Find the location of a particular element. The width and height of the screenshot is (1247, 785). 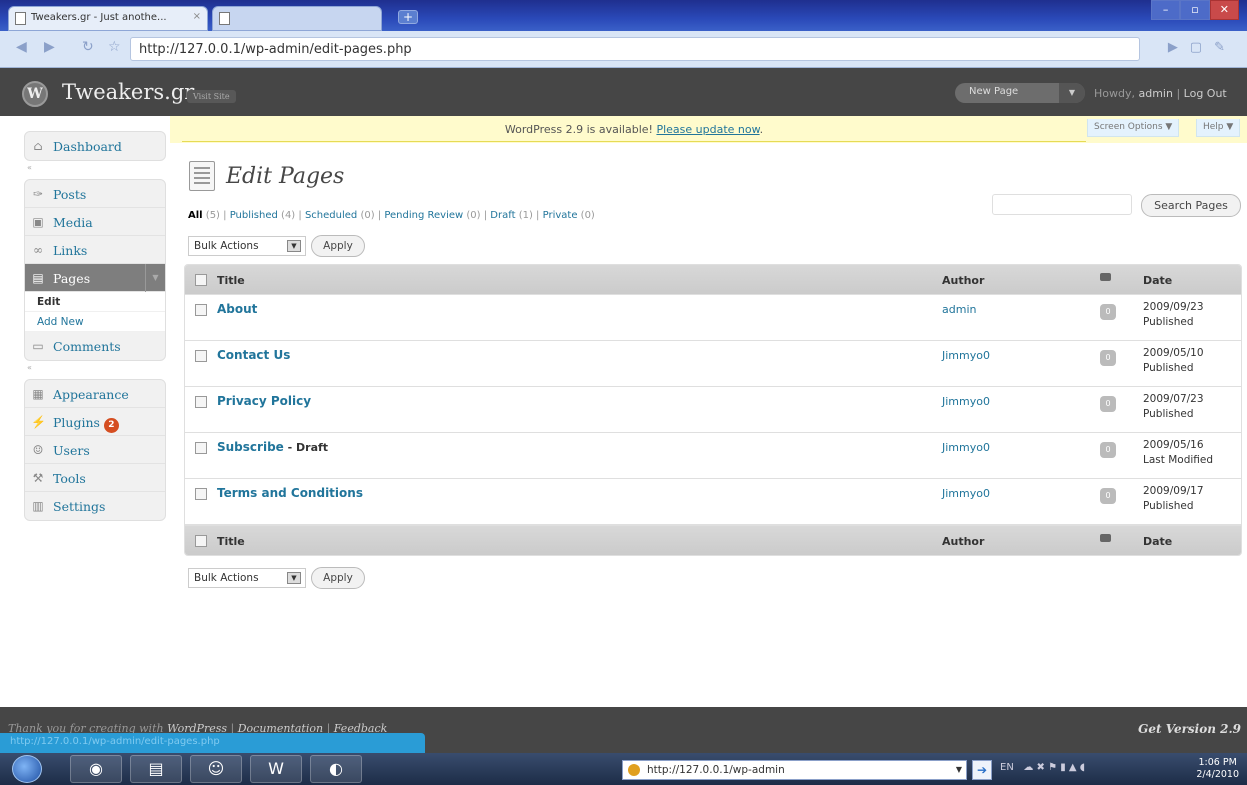

link-icon: ∞ is located at coordinates (38, 250).